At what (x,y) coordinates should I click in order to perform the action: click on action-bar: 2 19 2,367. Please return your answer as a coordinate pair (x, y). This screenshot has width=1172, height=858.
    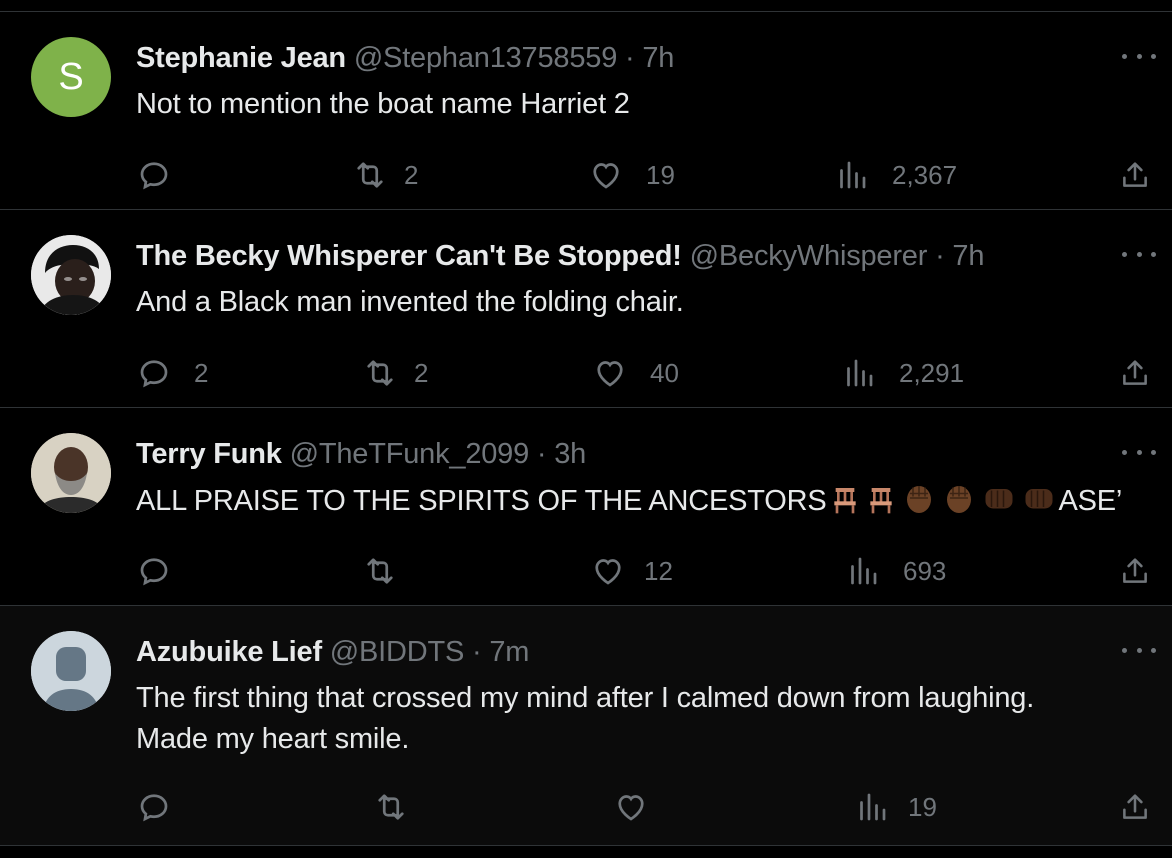
    Looking at the image, I should click on (586, 175).